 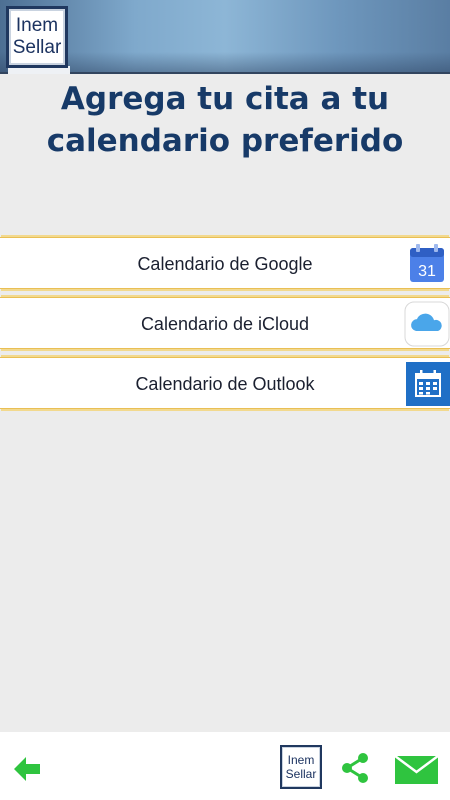 I want to click on logo-line1: Inem, so click(x=37, y=25).